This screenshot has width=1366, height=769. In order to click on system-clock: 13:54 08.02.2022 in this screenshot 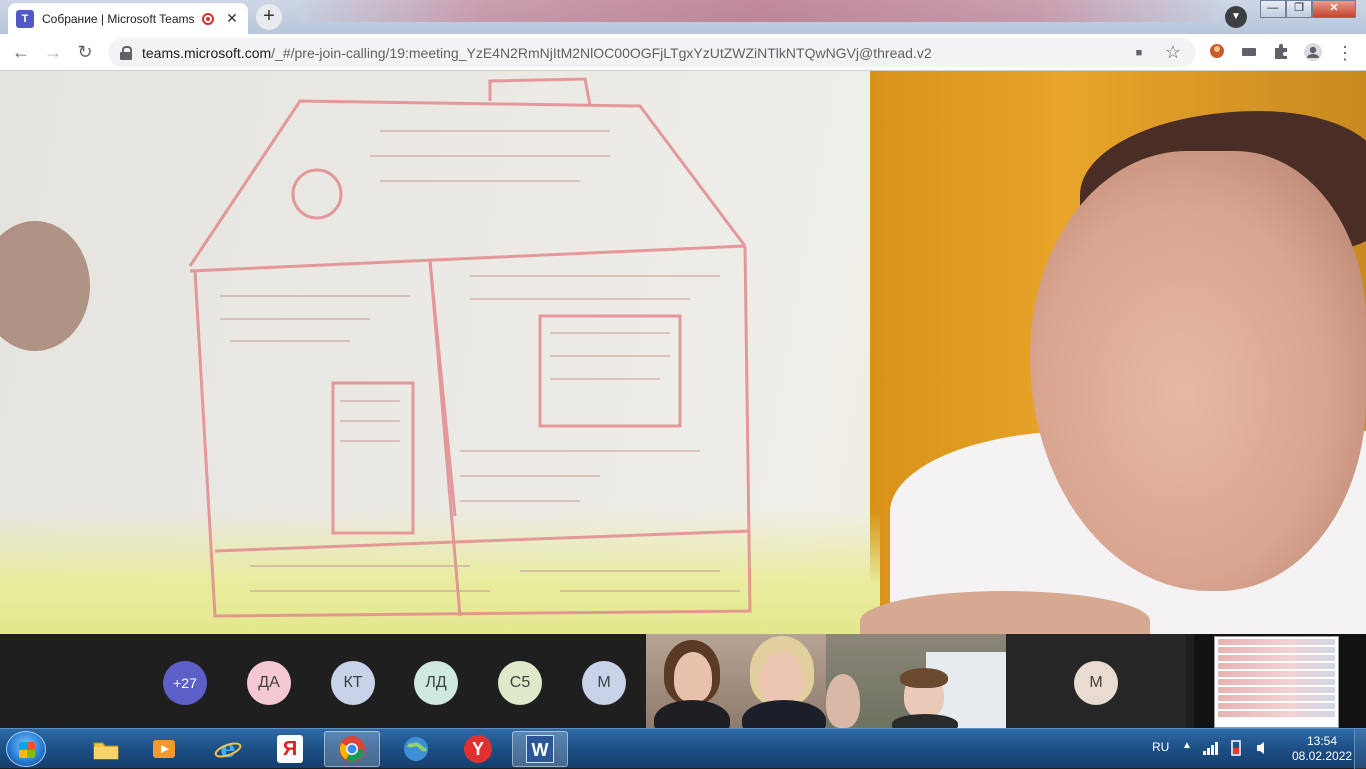, I will do `click(1322, 749)`.